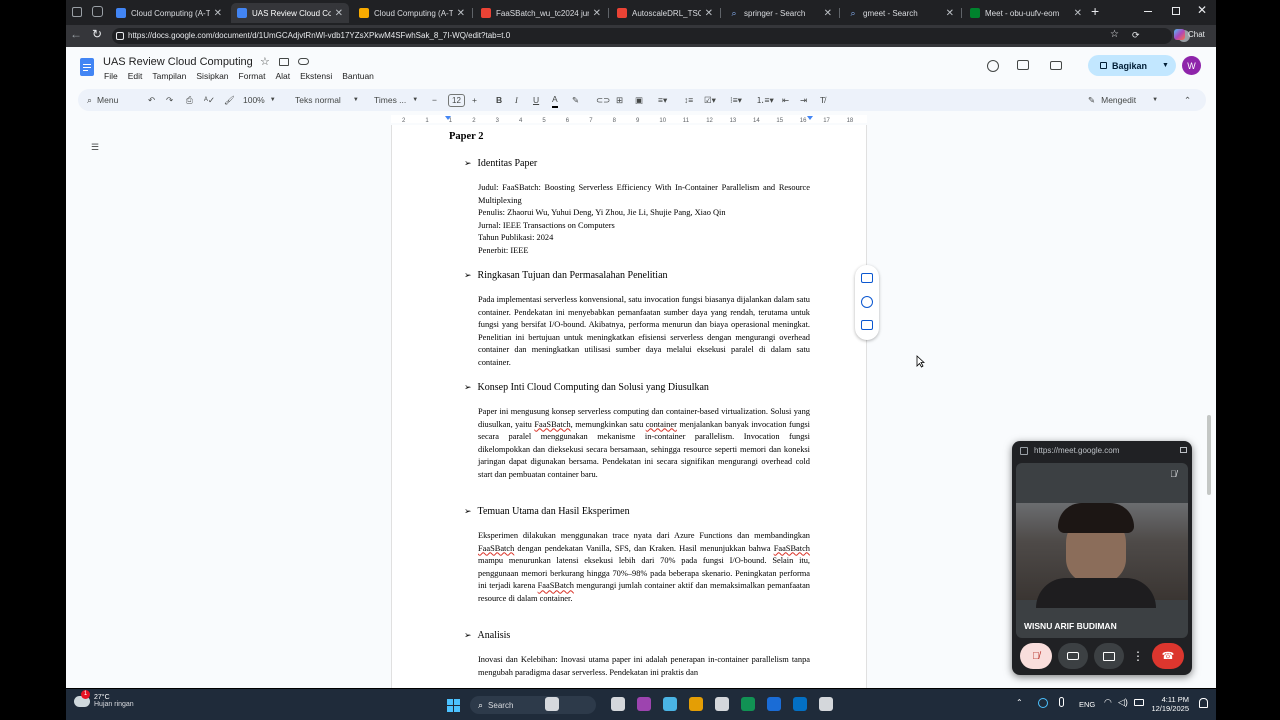 This screenshot has height=720, width=1280. Describe the element at coordinates (901, 13) in the screenshot. I see `browser-tab: ⌕ gmeet - Search ✕` at that location.